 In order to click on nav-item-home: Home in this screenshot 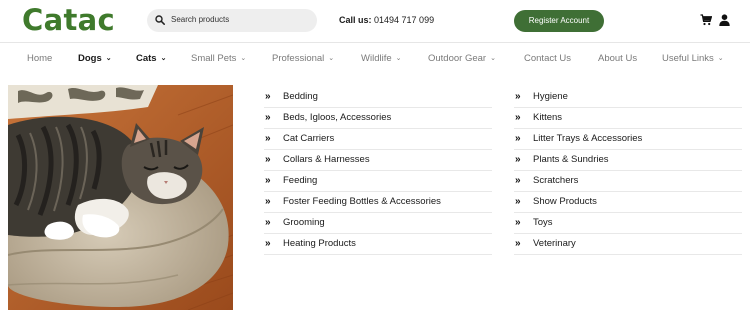, I will do `click(39, 59)`.